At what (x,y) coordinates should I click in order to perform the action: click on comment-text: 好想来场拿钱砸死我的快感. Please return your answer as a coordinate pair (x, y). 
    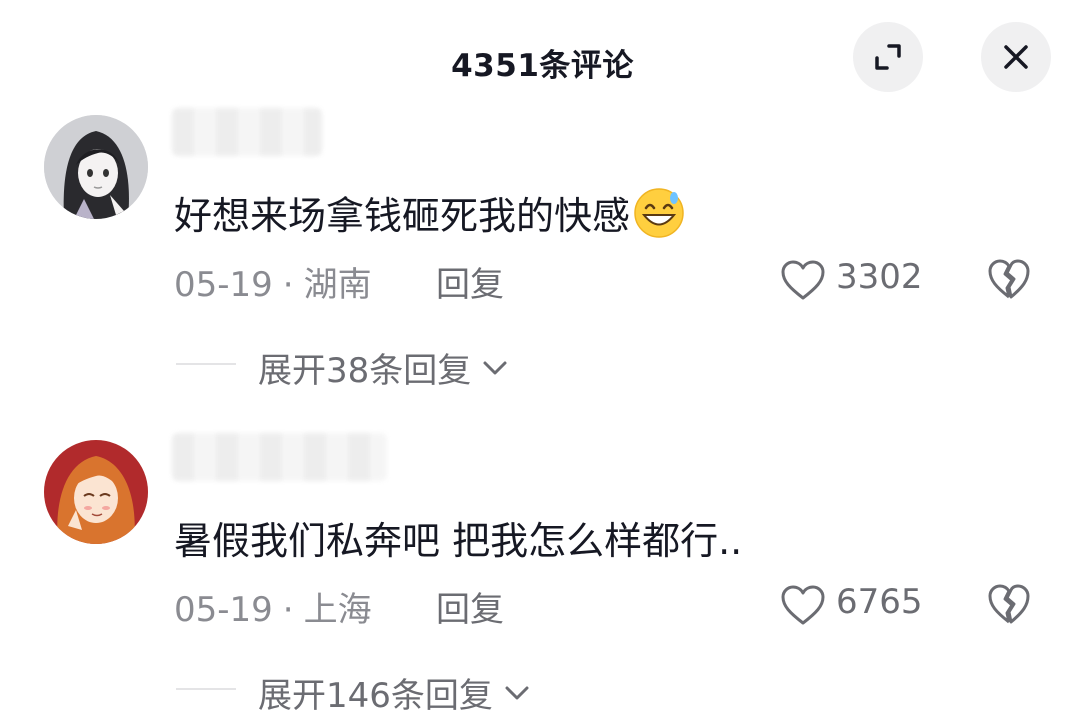
    Looking at the image, I should click on (402, 216).